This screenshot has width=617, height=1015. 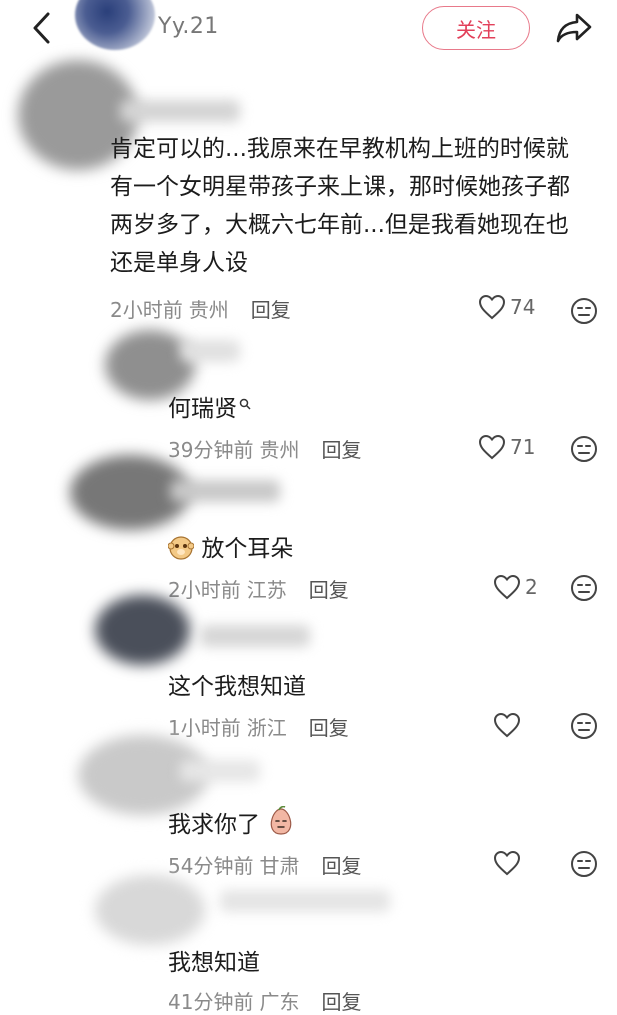 I want to click on like-count: 74, so click(x=523, y=307).